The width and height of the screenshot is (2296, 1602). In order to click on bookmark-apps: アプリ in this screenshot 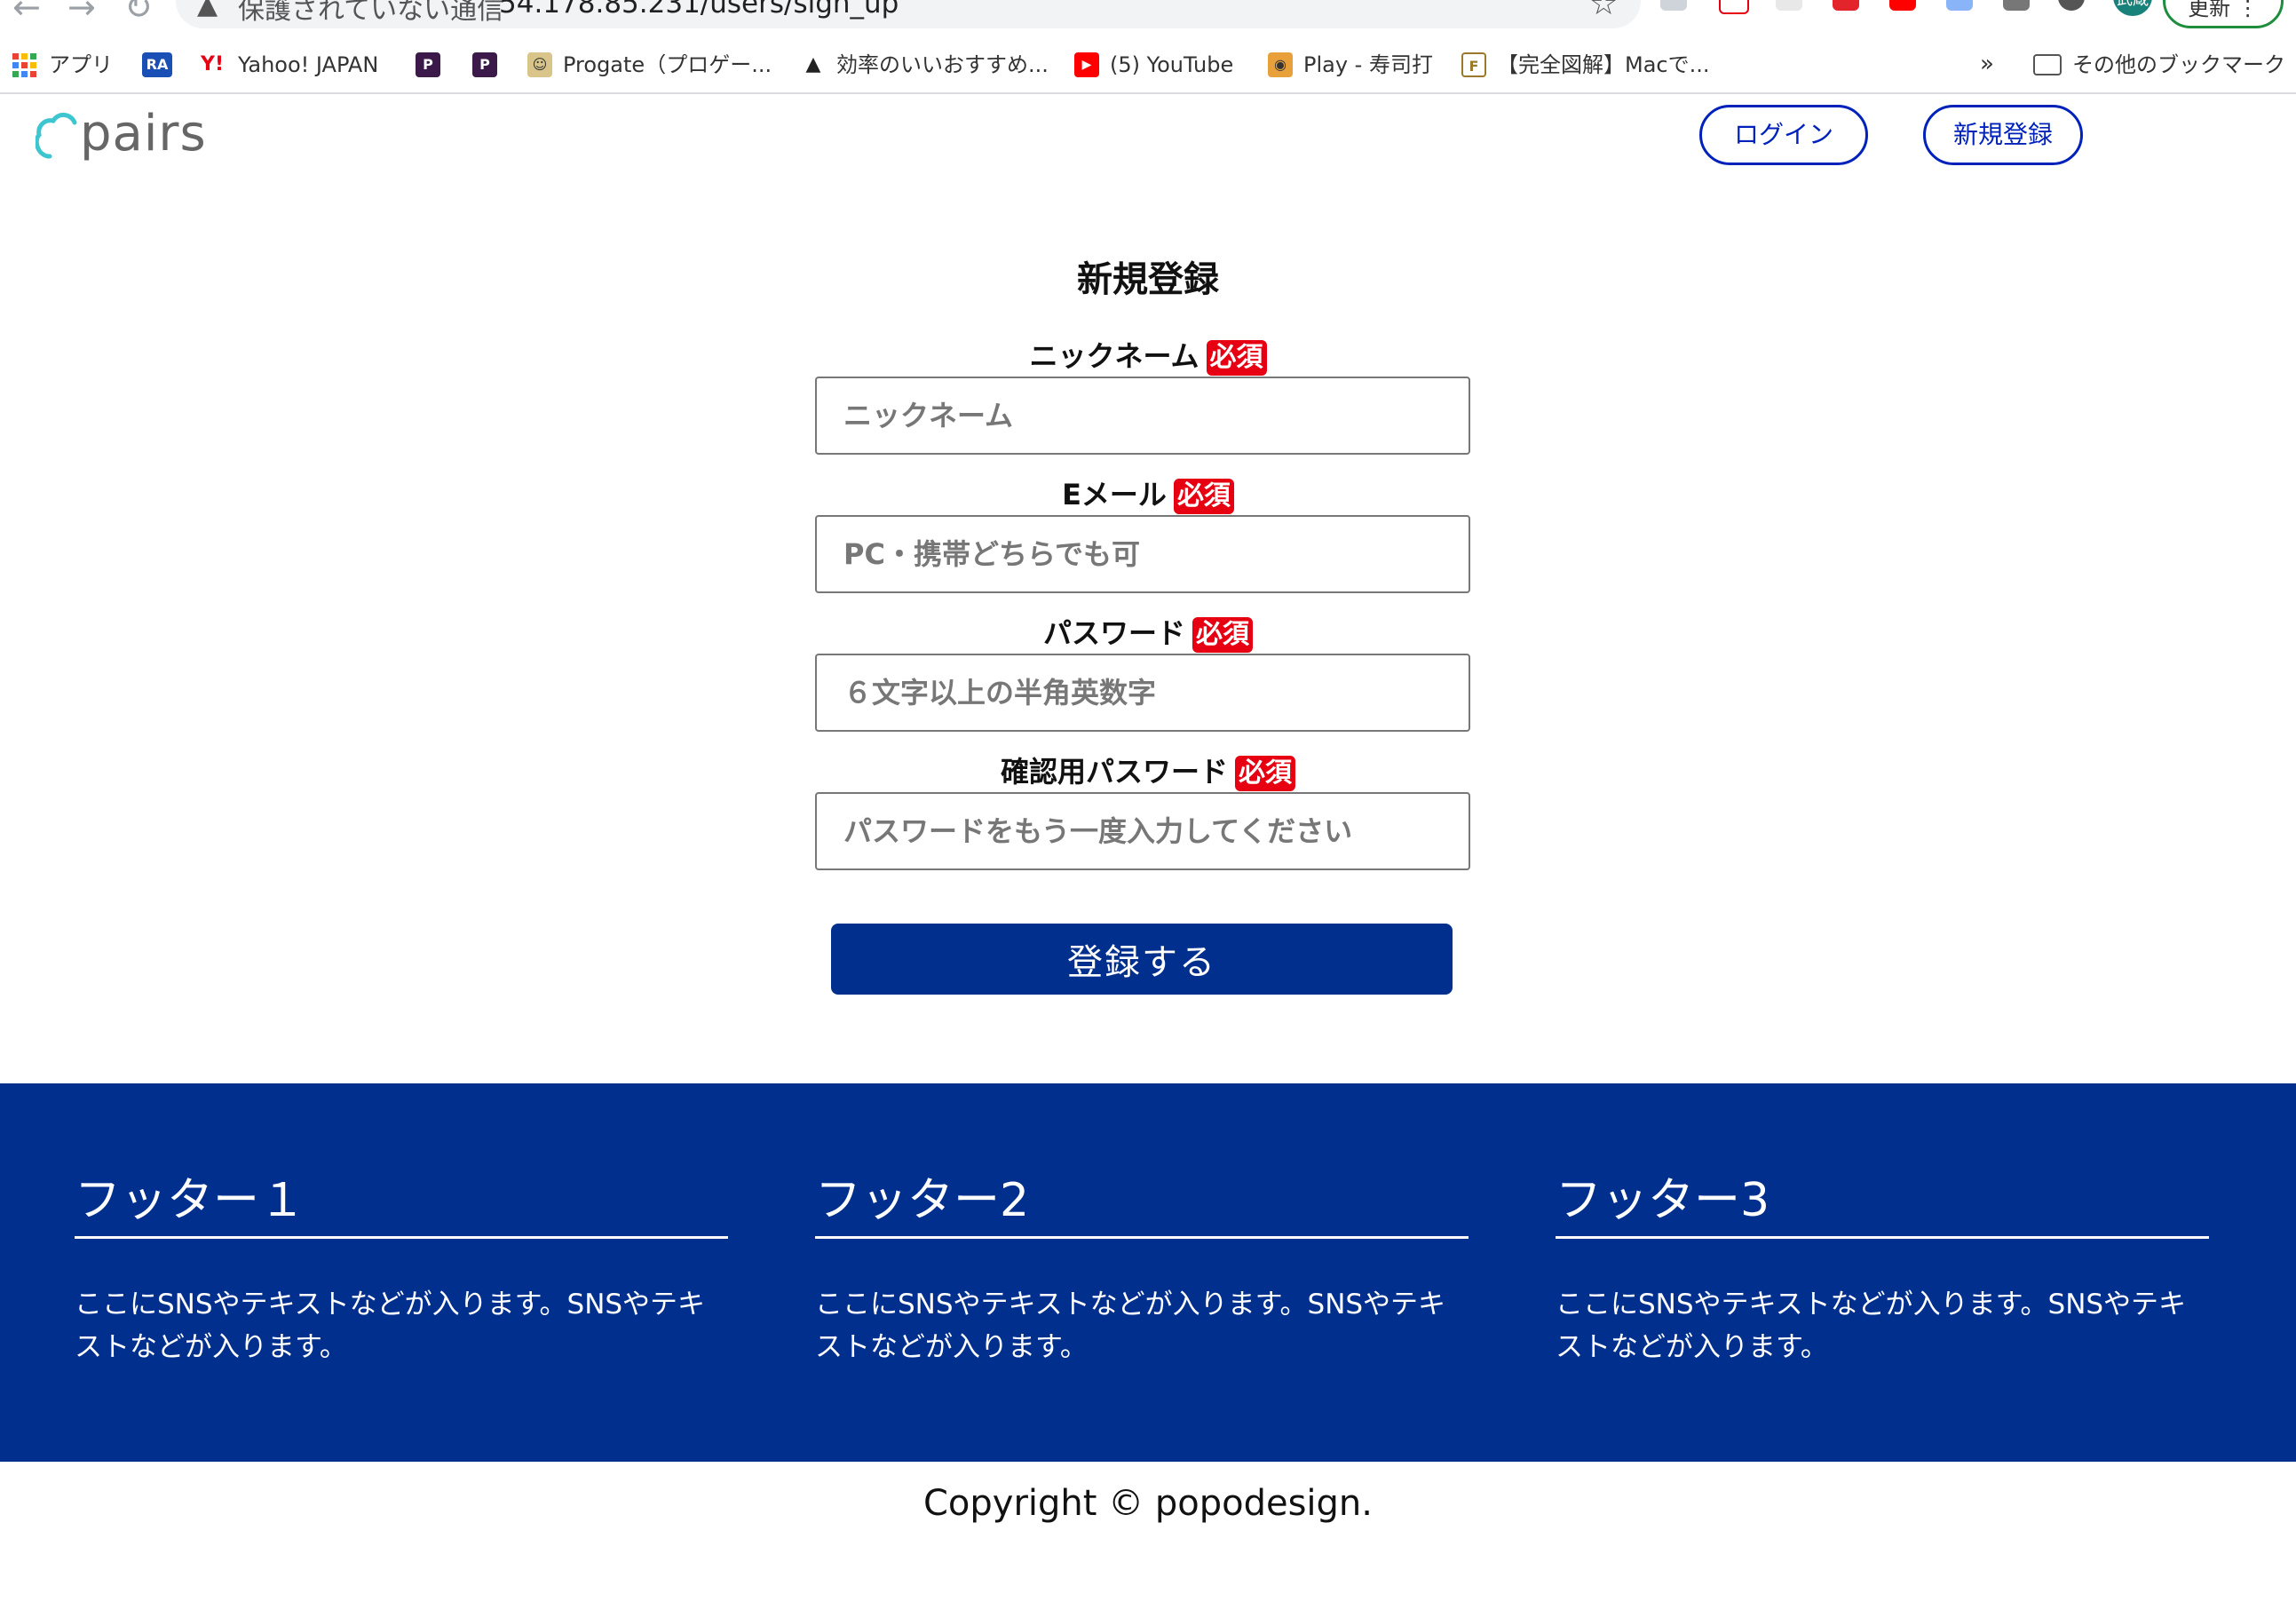, I will do `click(62, 64)`.